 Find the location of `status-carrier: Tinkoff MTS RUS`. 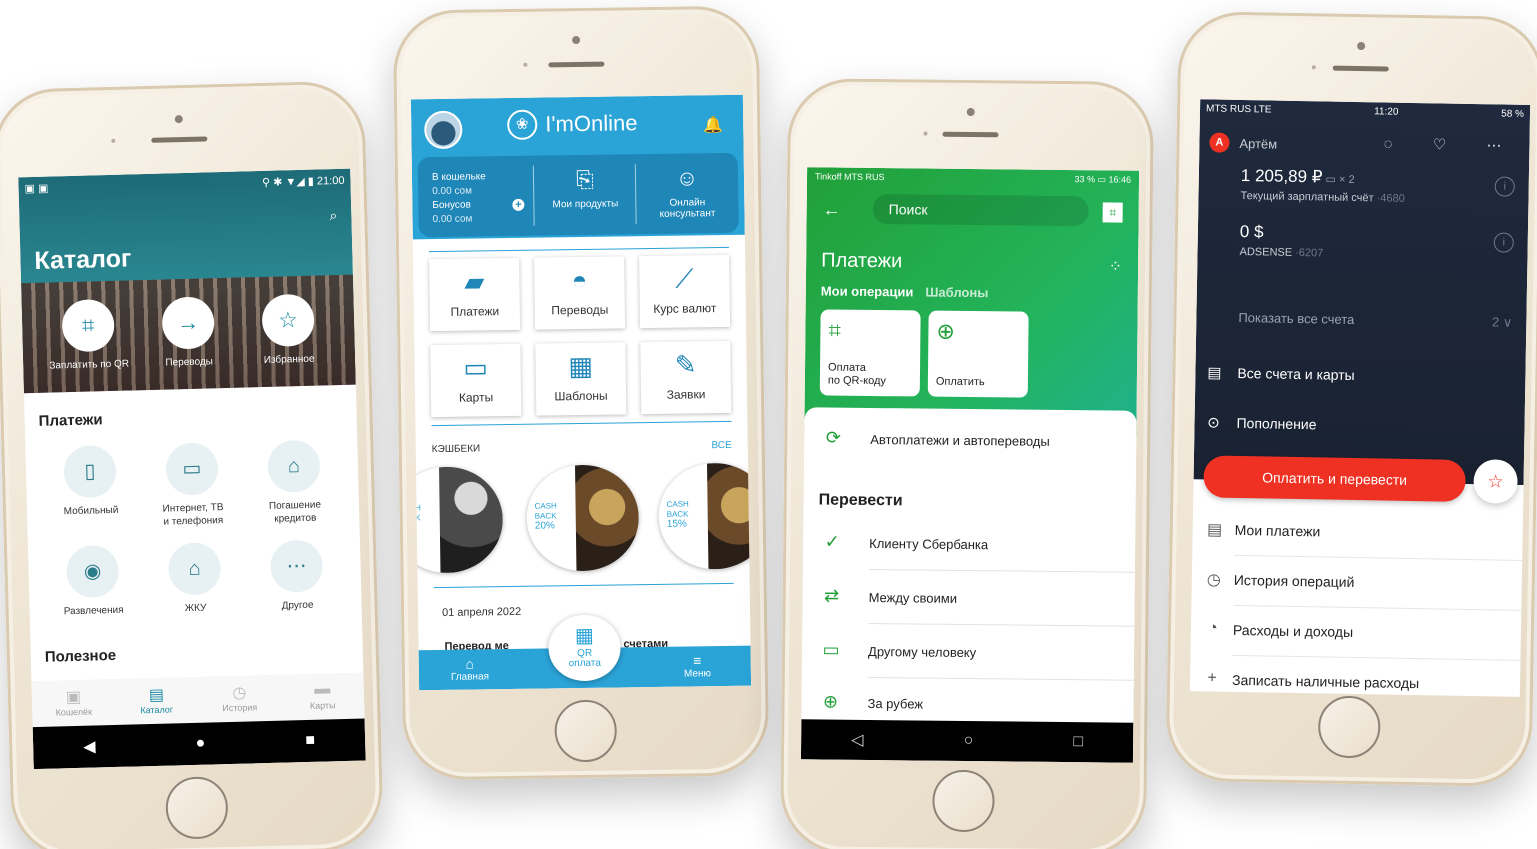

status-carrier: Tinkoff MTS RUS is located at coordinates (849, 177).